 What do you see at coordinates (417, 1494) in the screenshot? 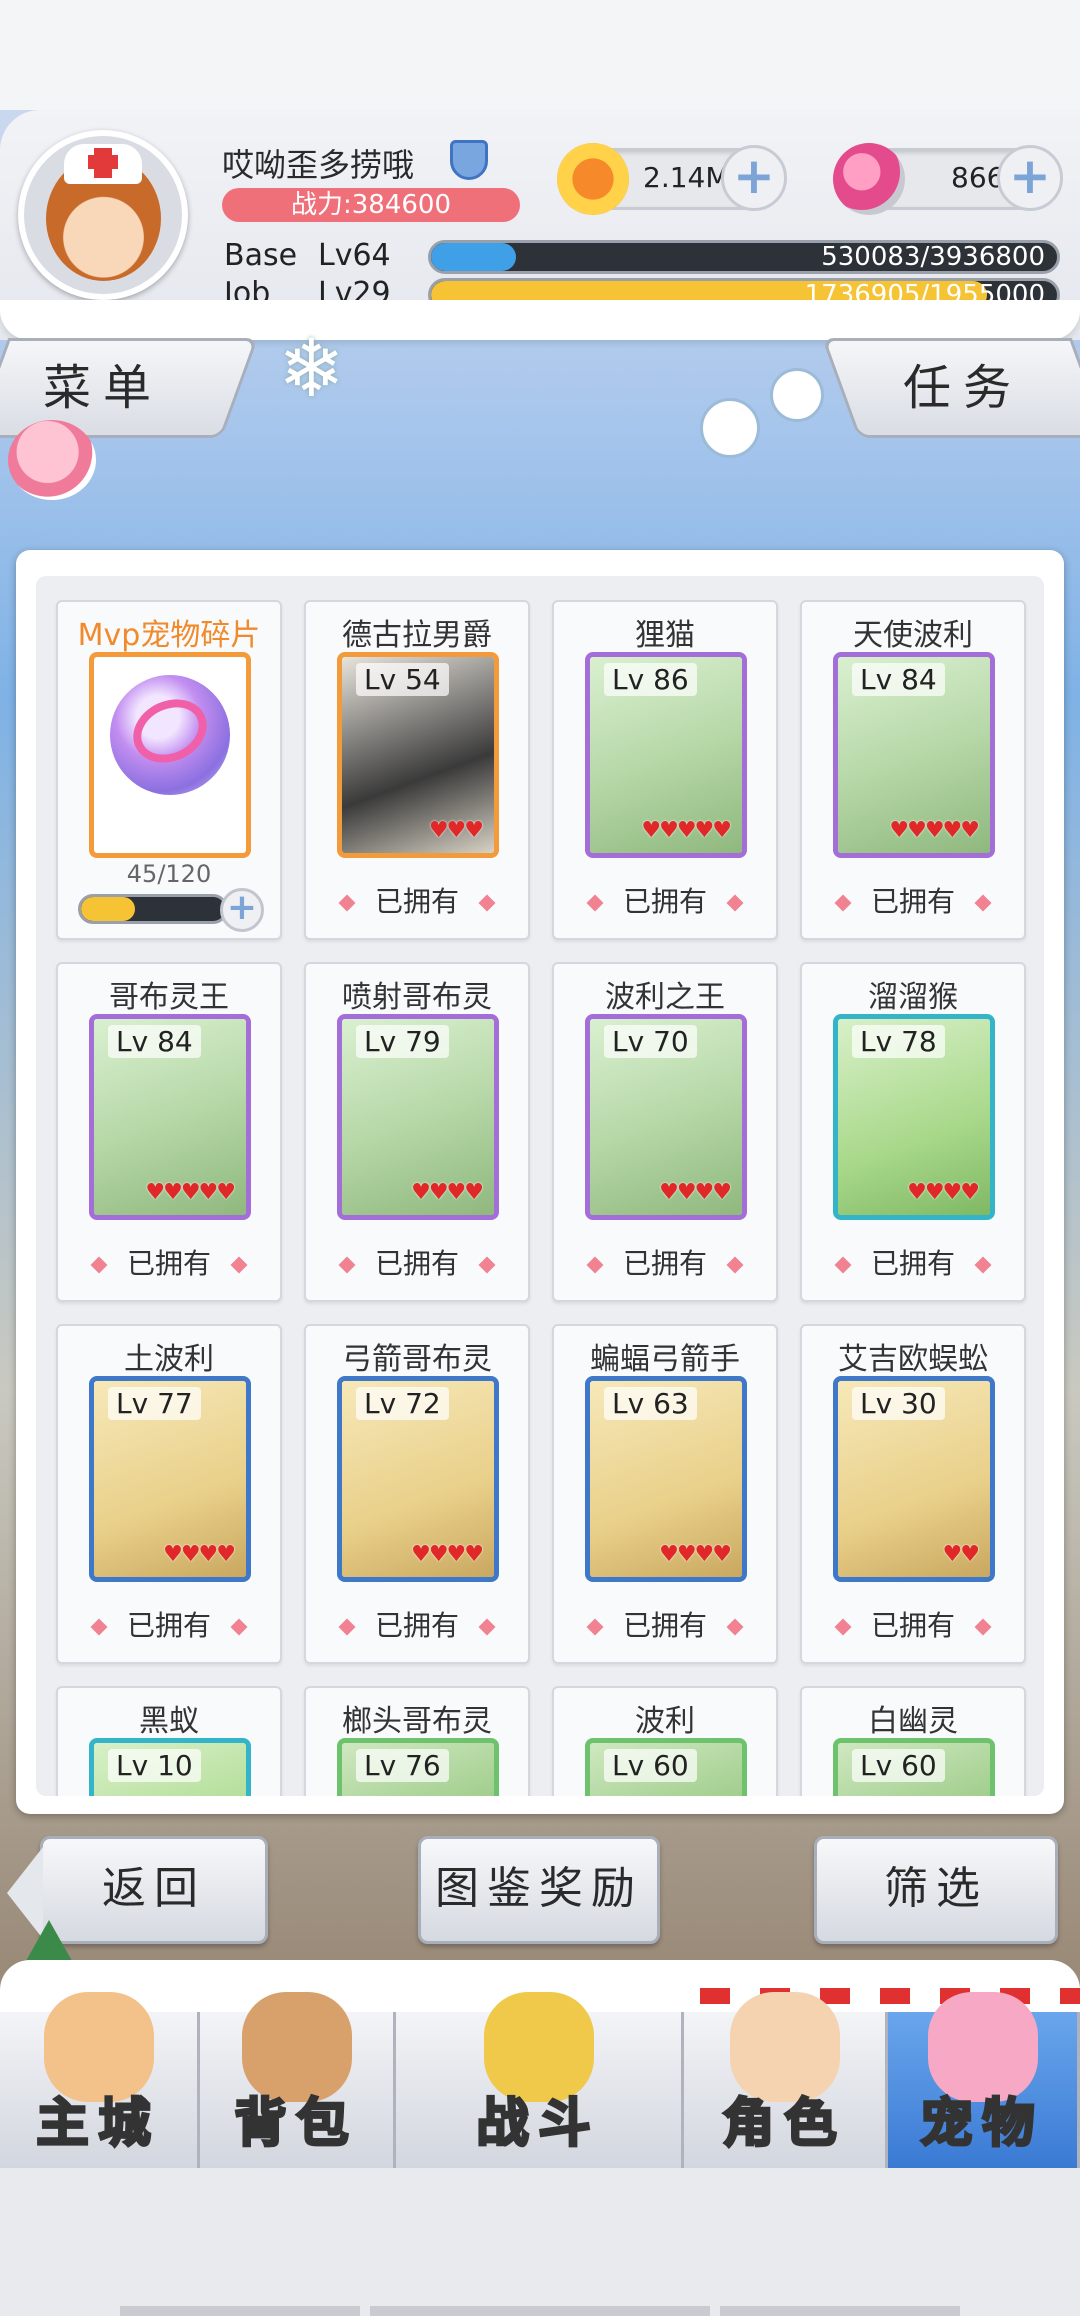
I see `pet-card: 弓箭哥布灵 Lv 72 ♥♥♥♥ 已拥有` at bounding box center [417, 1494].